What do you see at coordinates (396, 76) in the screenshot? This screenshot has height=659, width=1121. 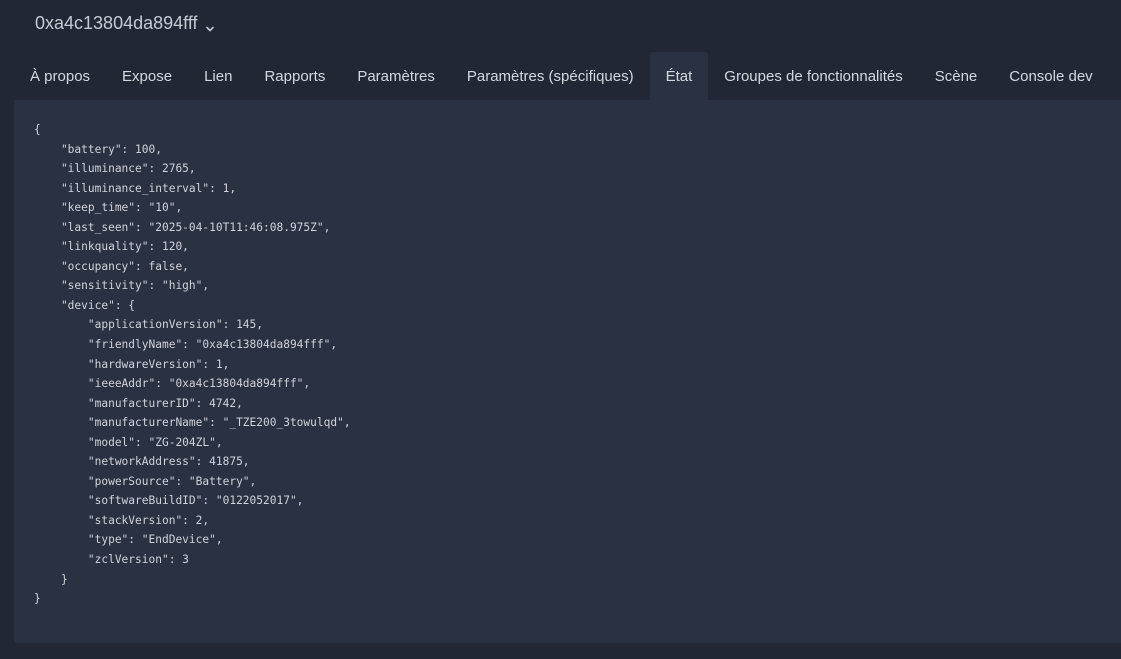 I see `tab-parametres: Paramètres` at bounding box center [396, 76].